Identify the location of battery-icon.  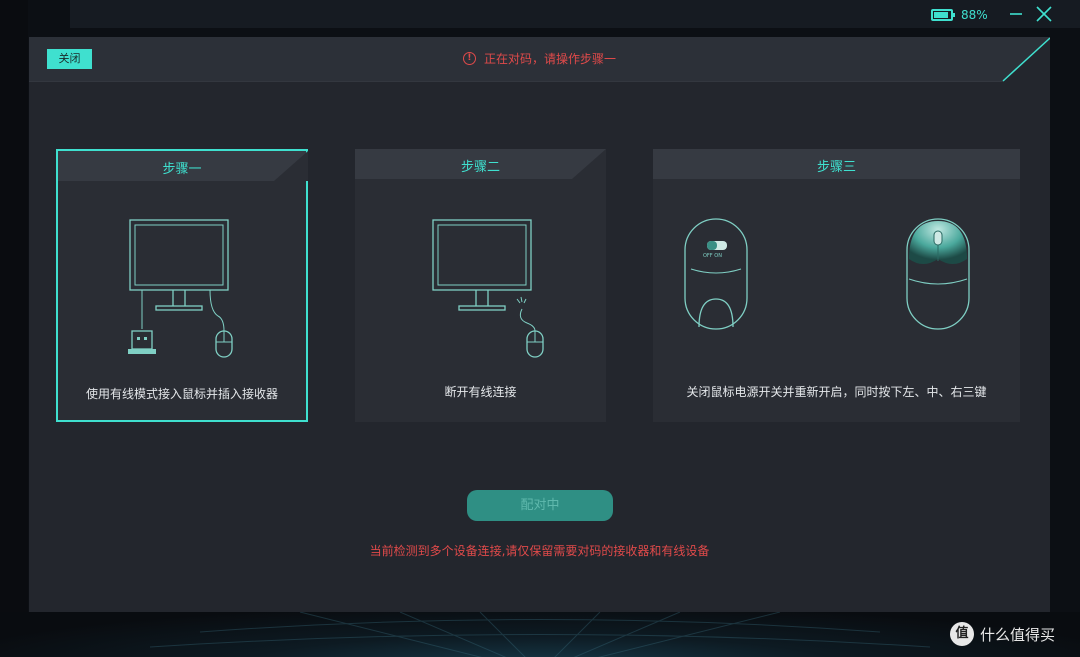
(943, 15).